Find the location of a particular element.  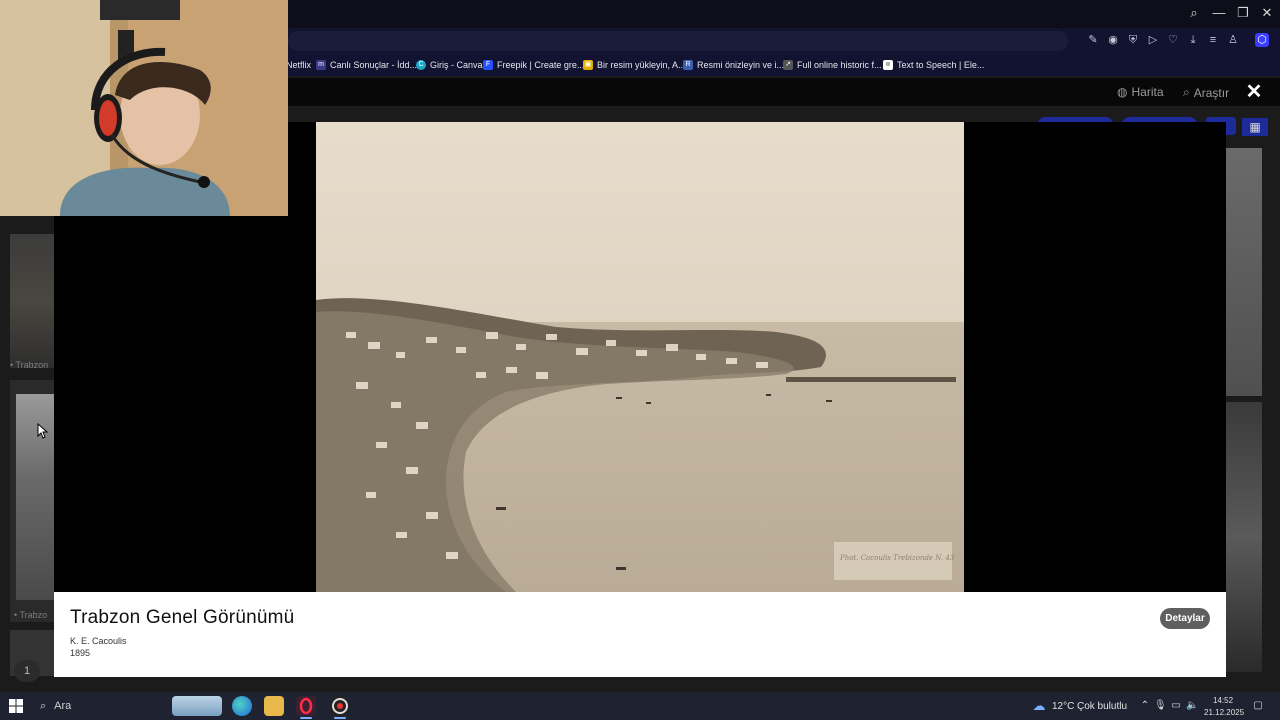

bookmark-label: Netflix is located at coordinates (299, 65).